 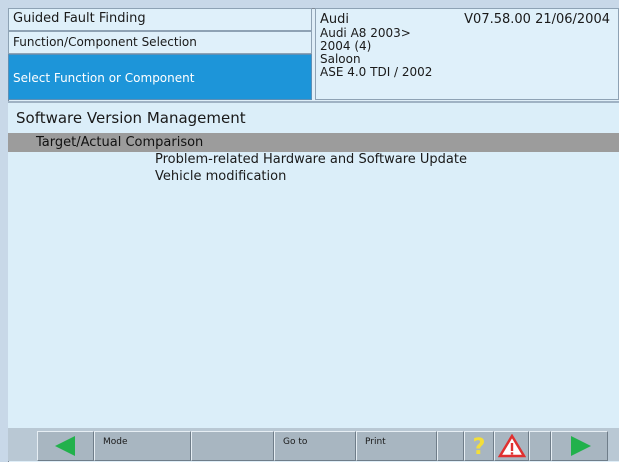 I want to click on model-year: 2004 (4), so click(x=346, y=46).